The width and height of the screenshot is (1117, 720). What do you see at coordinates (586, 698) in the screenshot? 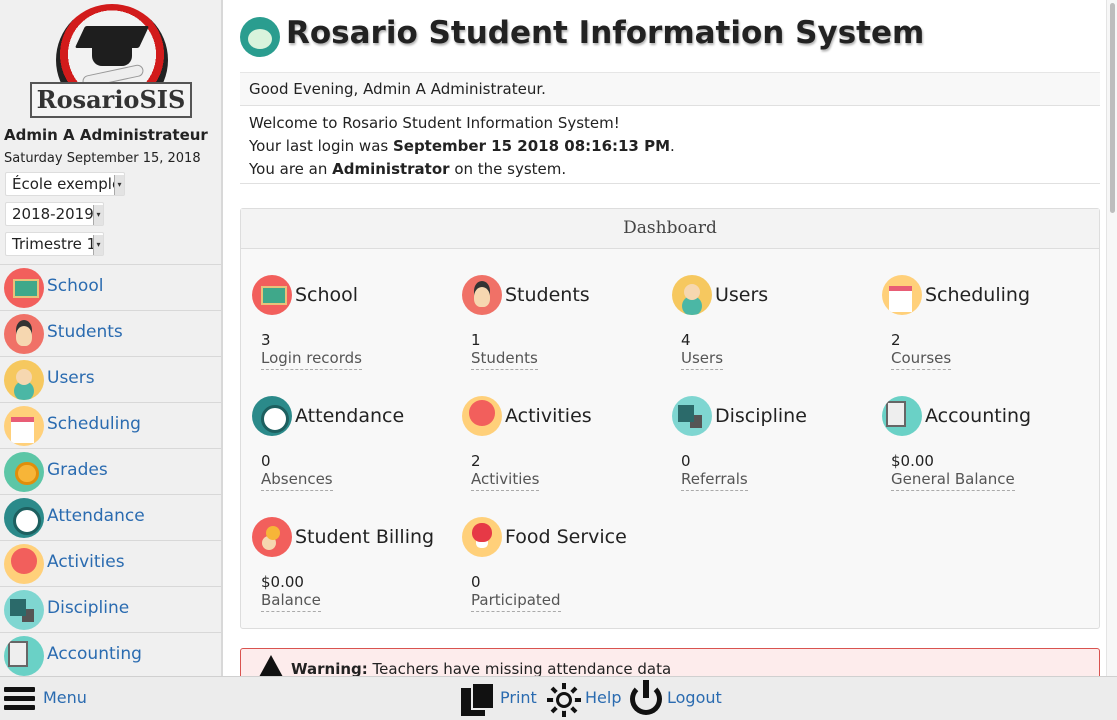
I see `help-button: Help` at bounding box center [586, 698].